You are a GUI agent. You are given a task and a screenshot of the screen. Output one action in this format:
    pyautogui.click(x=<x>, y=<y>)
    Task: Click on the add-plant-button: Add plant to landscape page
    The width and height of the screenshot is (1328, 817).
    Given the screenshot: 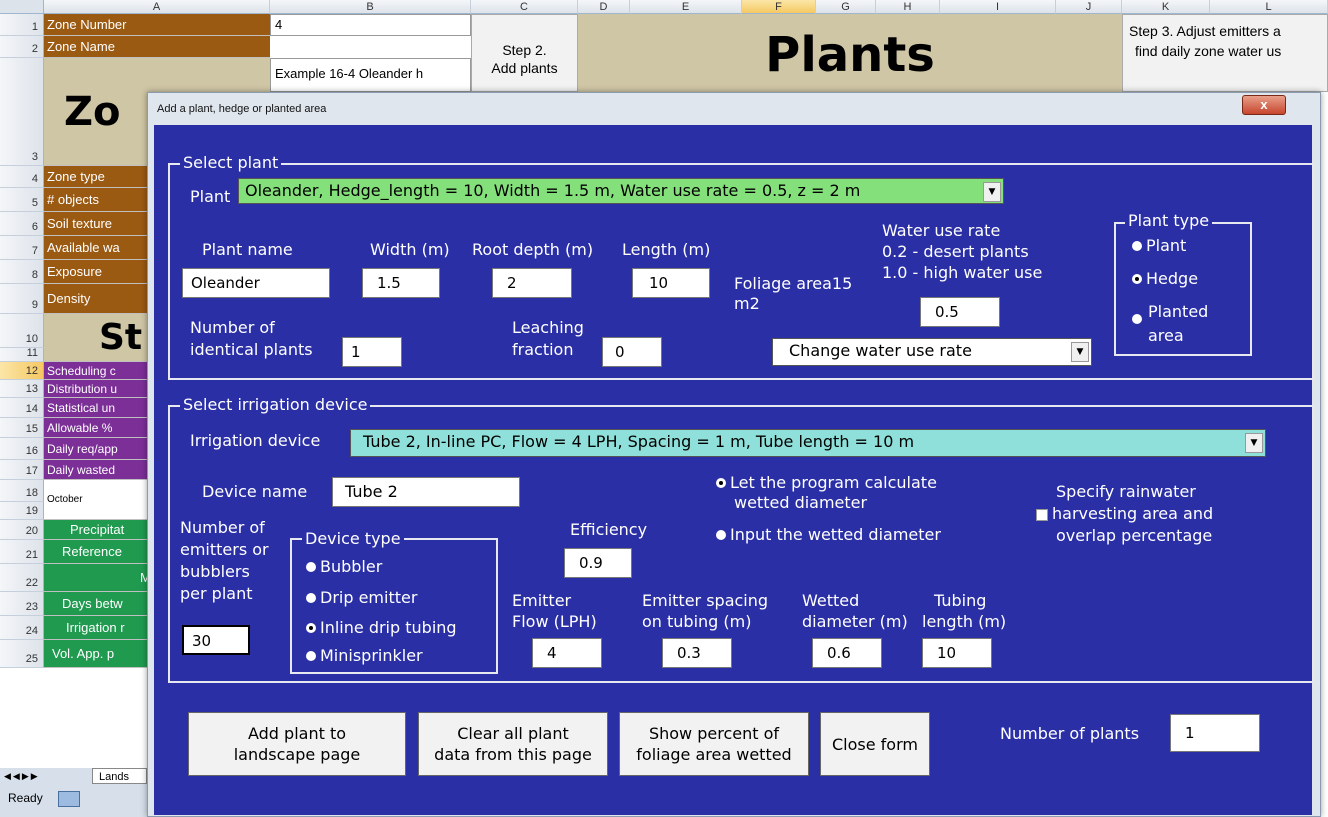 What is the action you would take?
    pyautogui.click(x=297, y=744)
    